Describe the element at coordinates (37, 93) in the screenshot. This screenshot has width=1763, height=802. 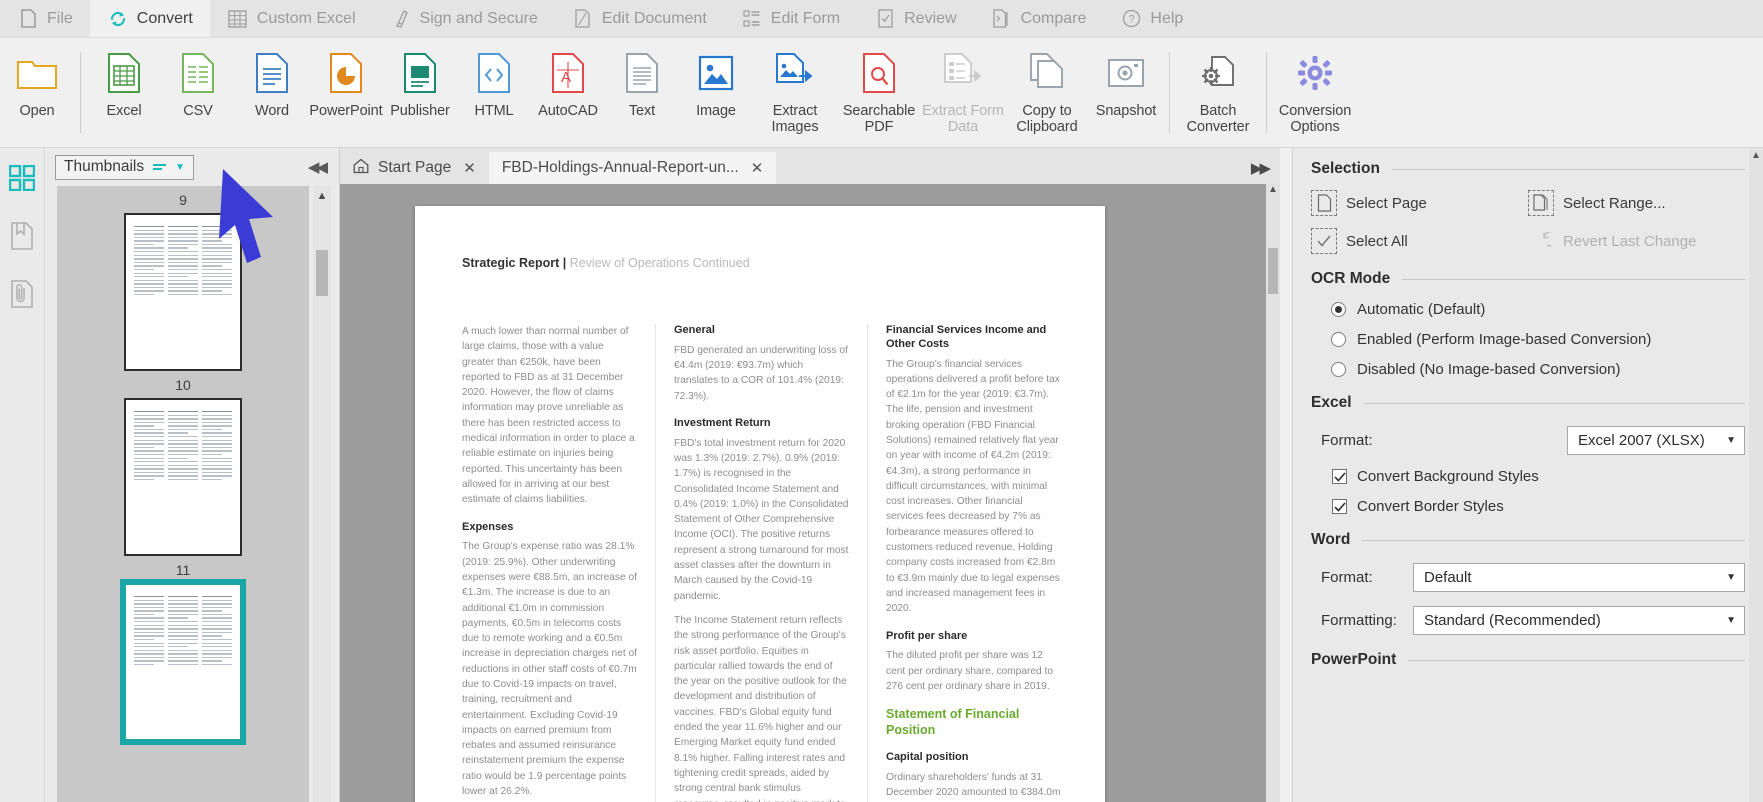
I see `ribbon-open-button: Open` at that location.